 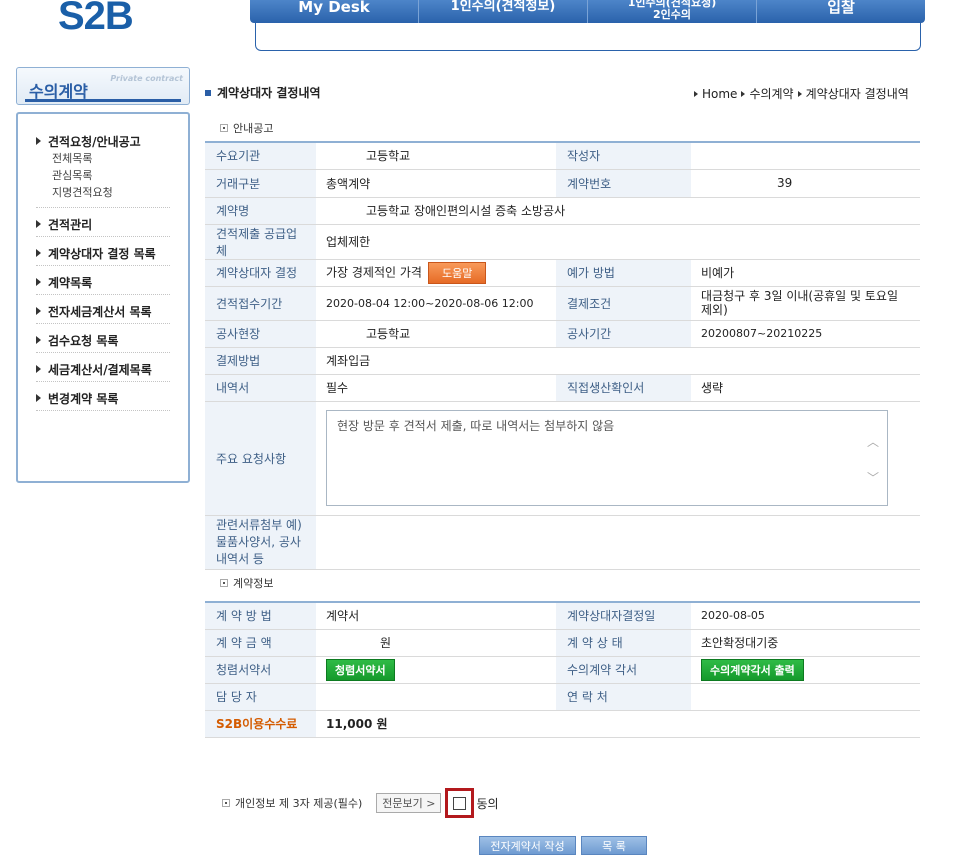 What do you see at coordinates (527, 845) in the screenshot?
I see `write-e-contract-button: 전자계약서 작성` at bounding box center [527, 845].